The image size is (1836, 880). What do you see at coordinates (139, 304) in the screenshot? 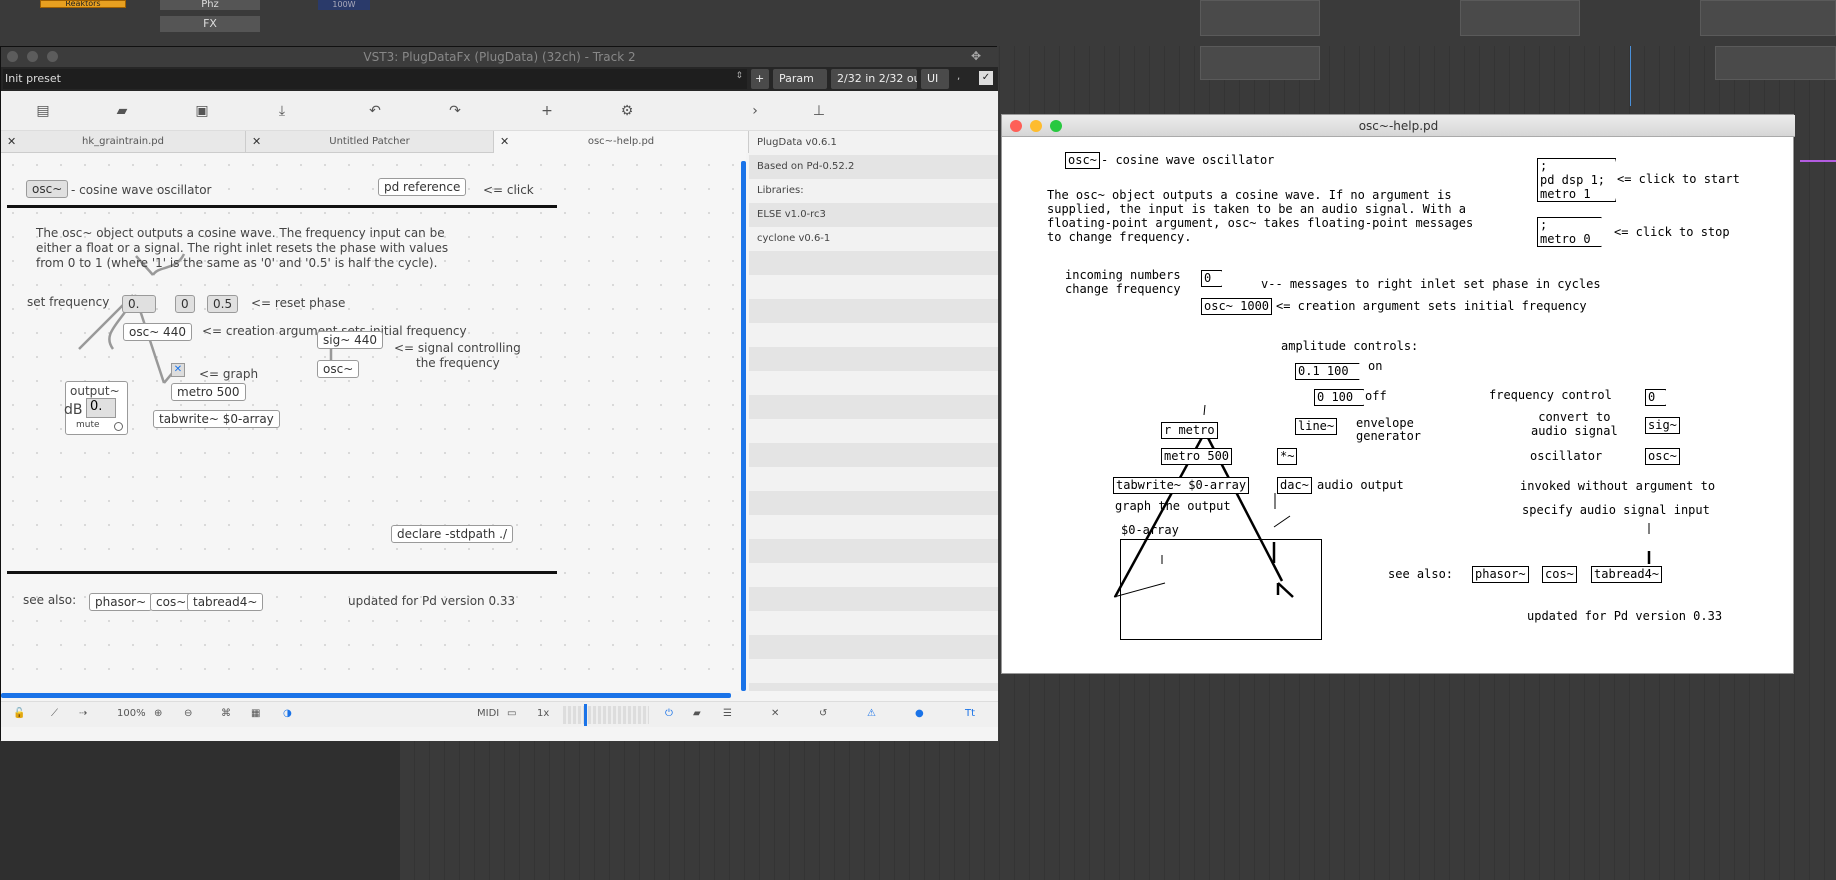
I see `number-box: 0.` at bounding box center [139, 304].